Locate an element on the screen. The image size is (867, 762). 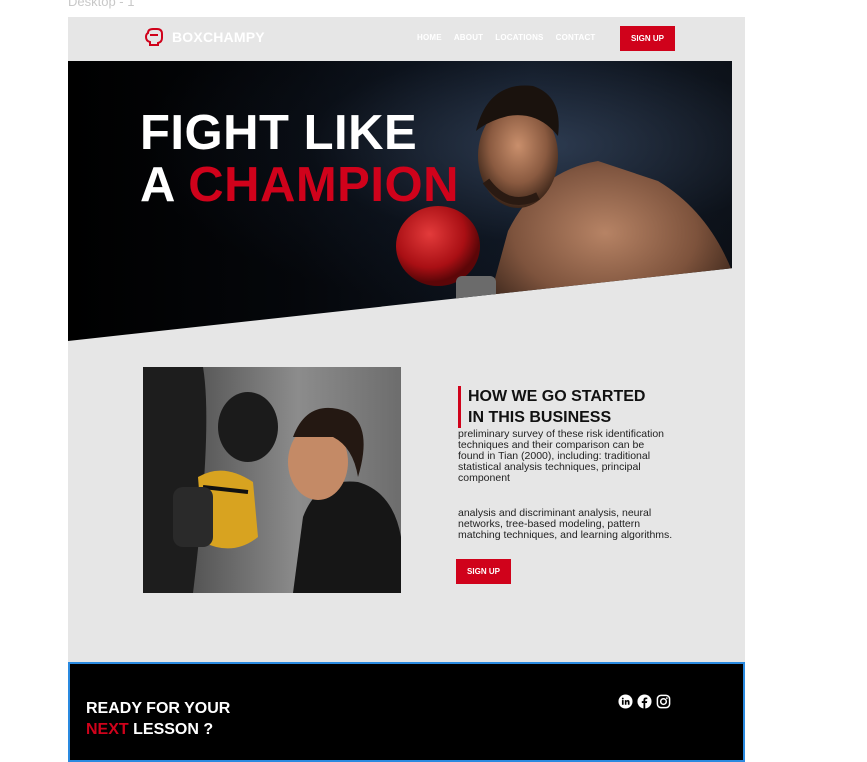
social-links is located at coordinates (644, 701).